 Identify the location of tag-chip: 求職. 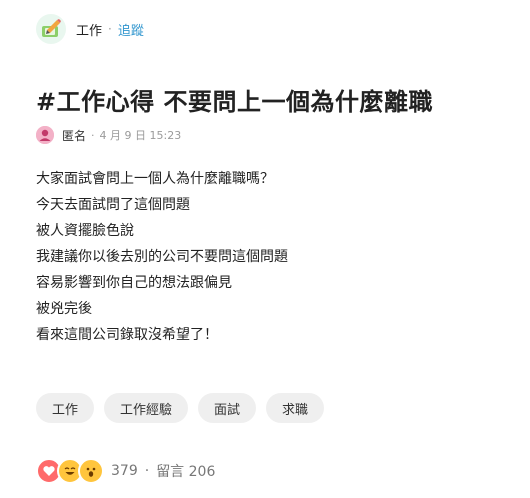
(295, 408).